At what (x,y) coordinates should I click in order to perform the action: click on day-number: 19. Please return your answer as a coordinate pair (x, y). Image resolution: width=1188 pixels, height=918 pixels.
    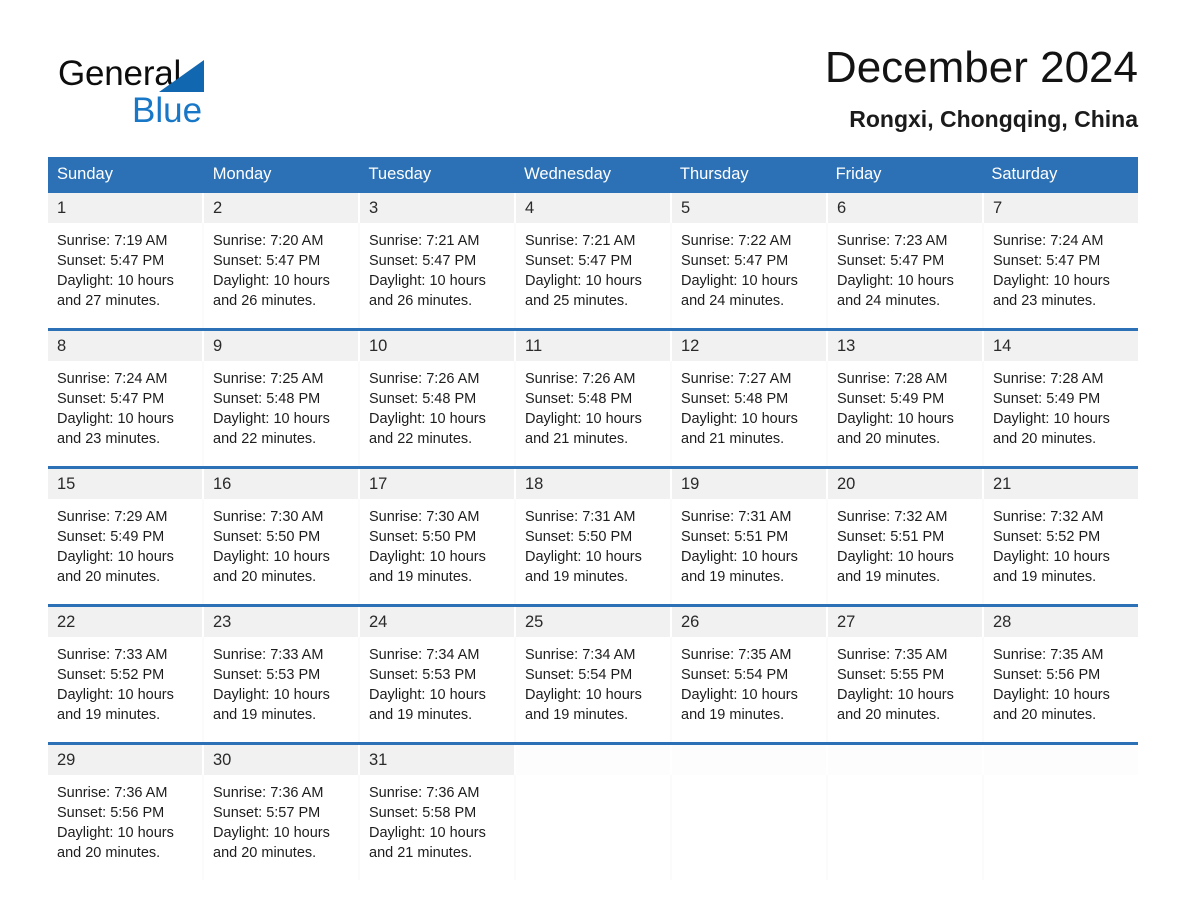
    Looking at the image, I should click on (748, 484).